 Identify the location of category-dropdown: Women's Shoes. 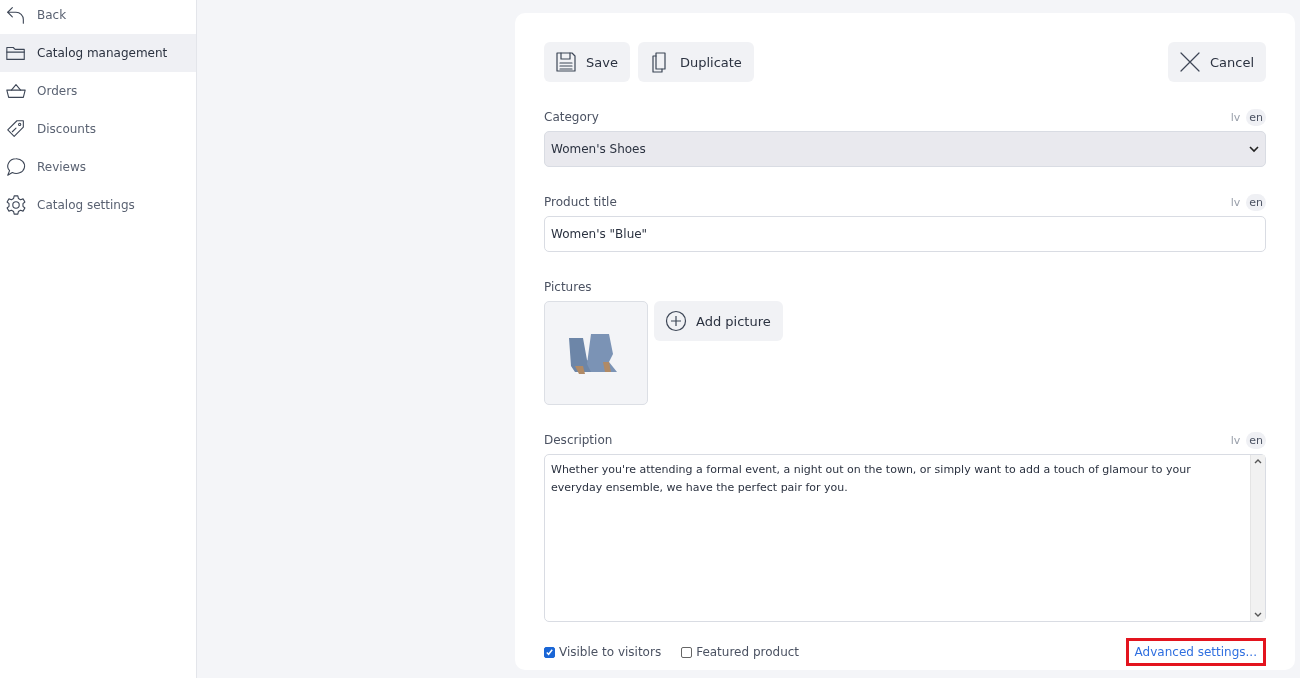
(905, 149).